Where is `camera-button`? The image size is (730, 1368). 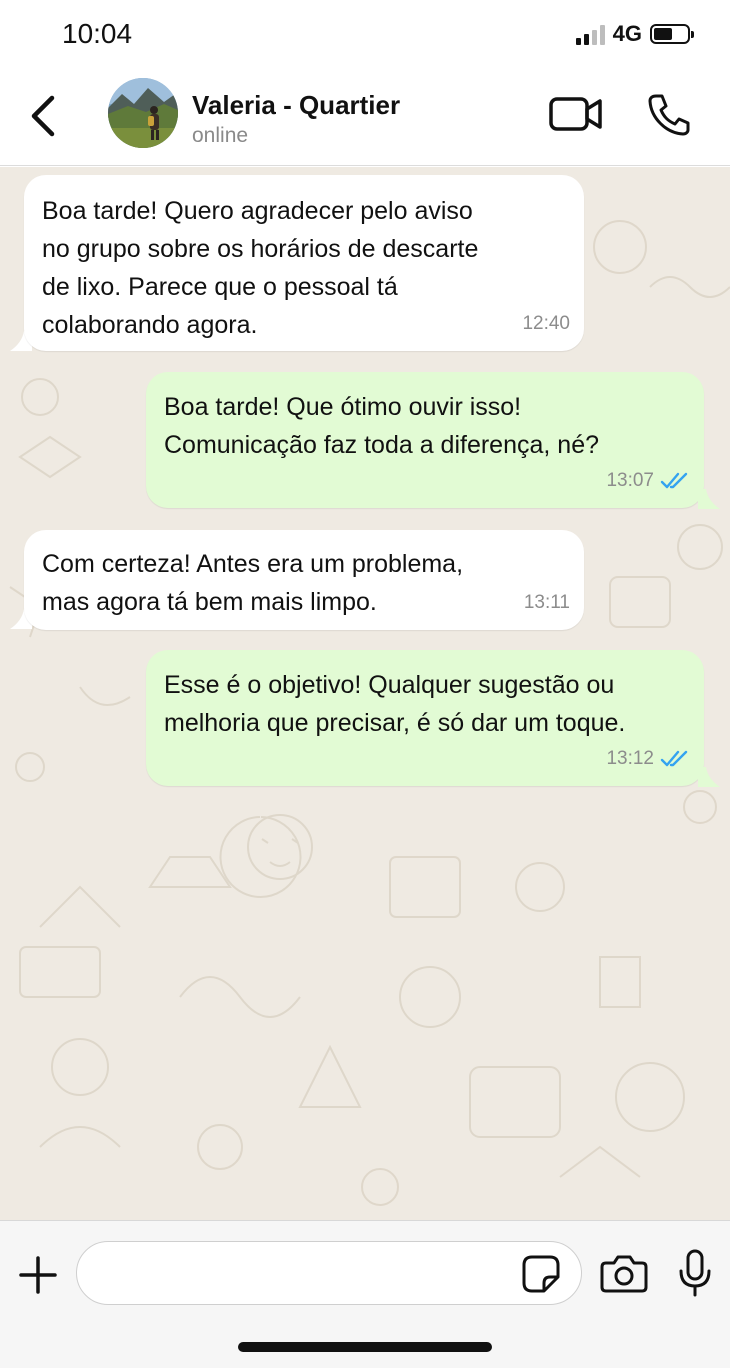
camera-button is located at coordinates (624, 1273).